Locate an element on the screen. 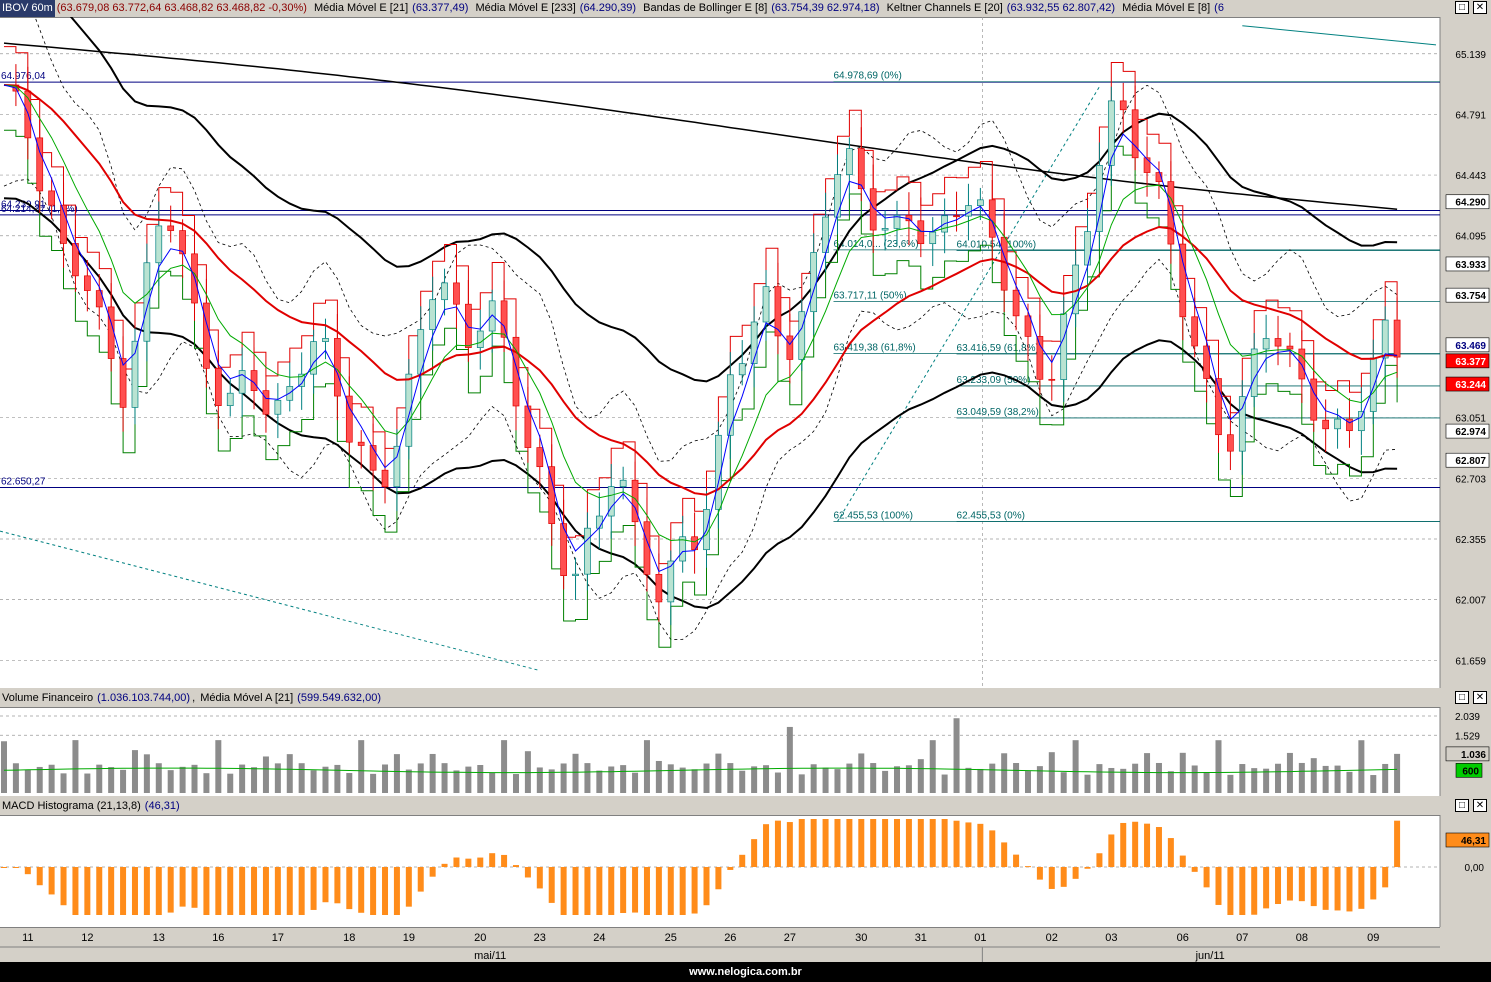  price-y-tick-label: 64.095 is located at coordinates (1470, 237).